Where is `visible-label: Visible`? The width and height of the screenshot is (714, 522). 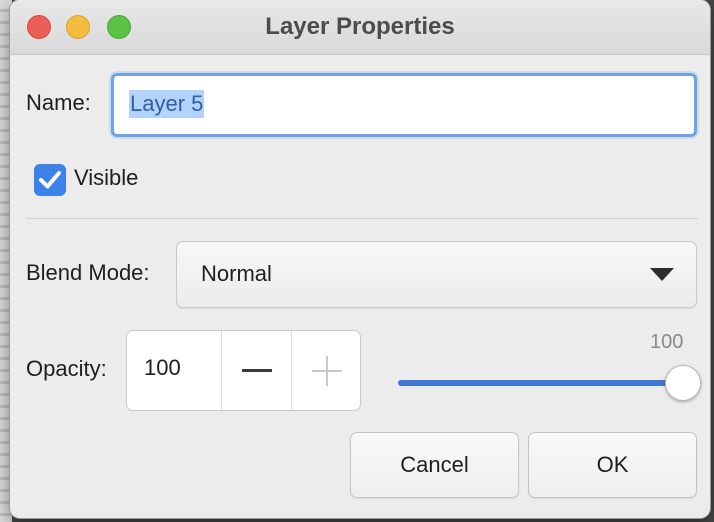 visible-label: Visible is located at coordinates (106, 178).